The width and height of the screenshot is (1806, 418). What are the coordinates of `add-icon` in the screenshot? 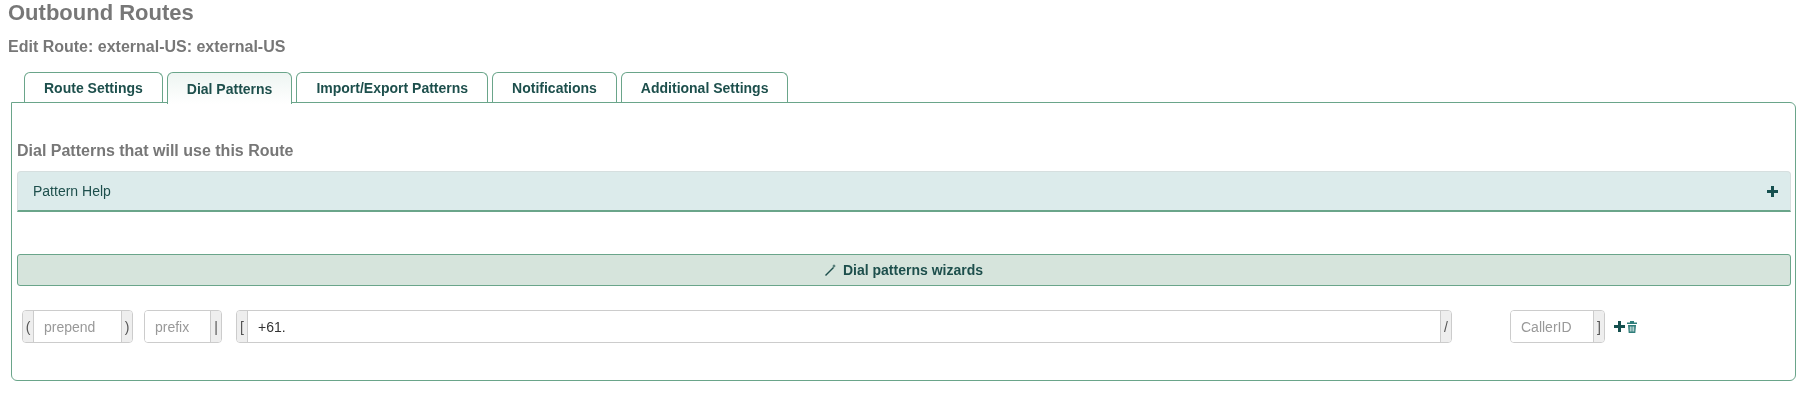 It's located at (1619, 326).